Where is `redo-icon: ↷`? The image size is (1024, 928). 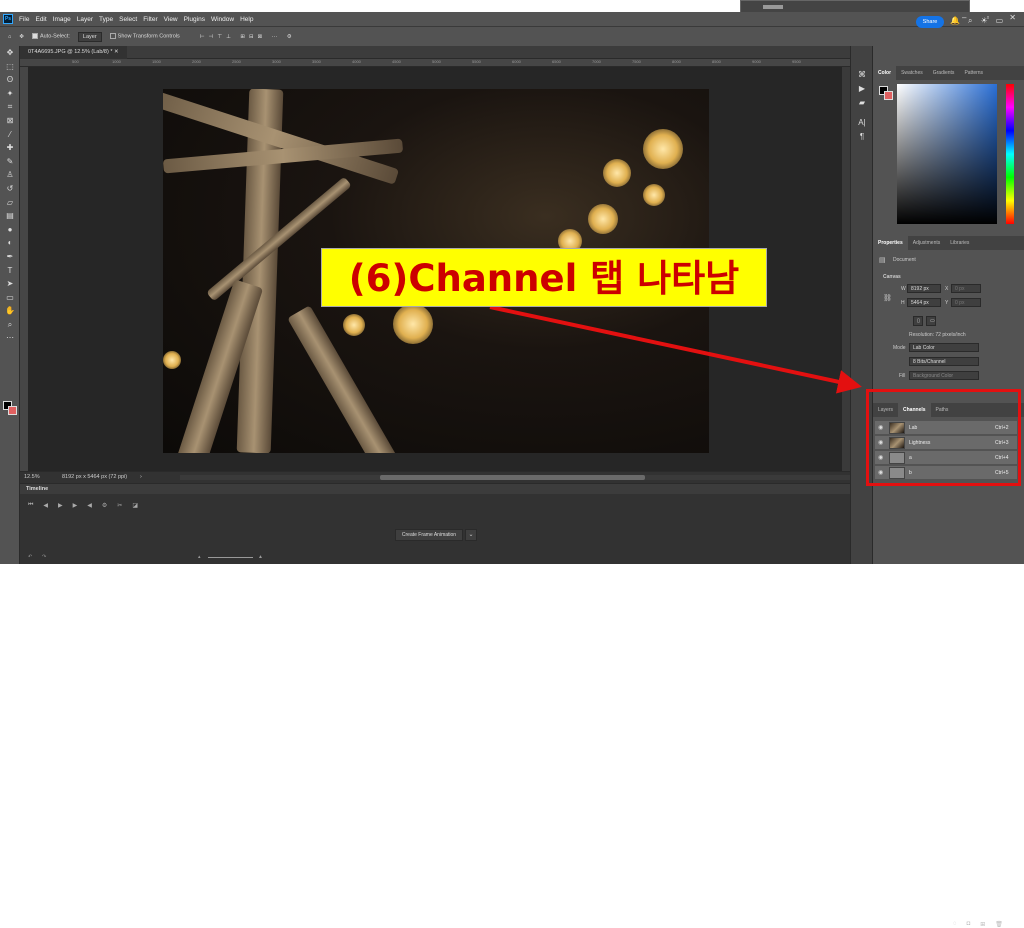 redo-icon: ↷ is located at coordinates (44, 557).